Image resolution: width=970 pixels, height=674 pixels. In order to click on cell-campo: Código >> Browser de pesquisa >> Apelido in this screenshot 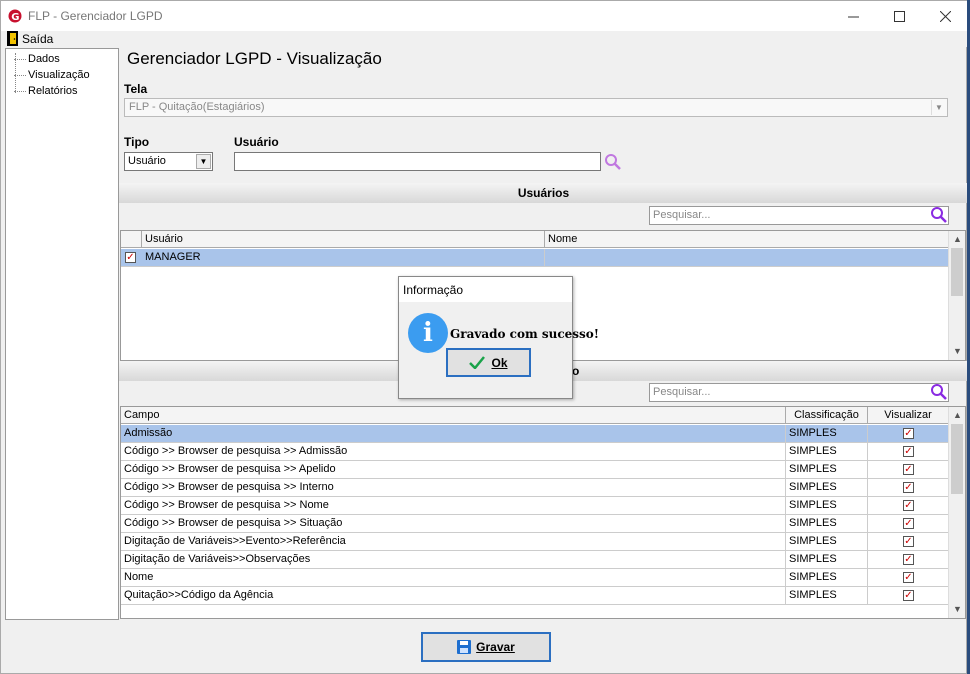, I will do `click(453, 469)`.